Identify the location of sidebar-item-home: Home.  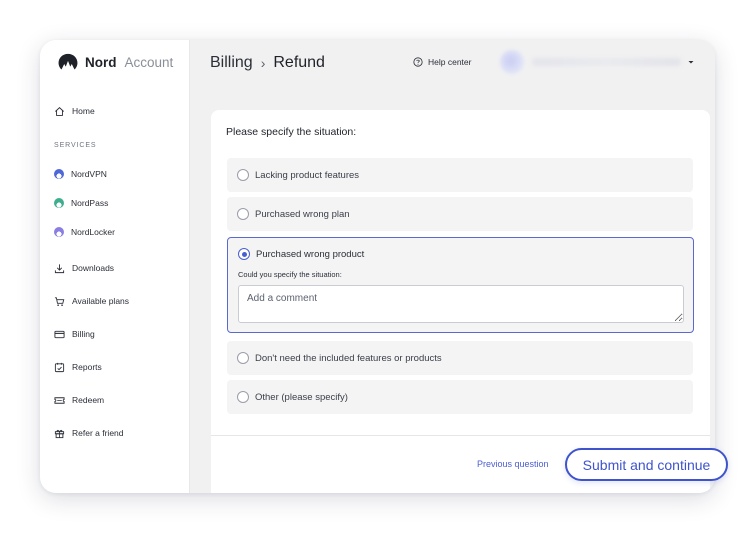
(74, 111).